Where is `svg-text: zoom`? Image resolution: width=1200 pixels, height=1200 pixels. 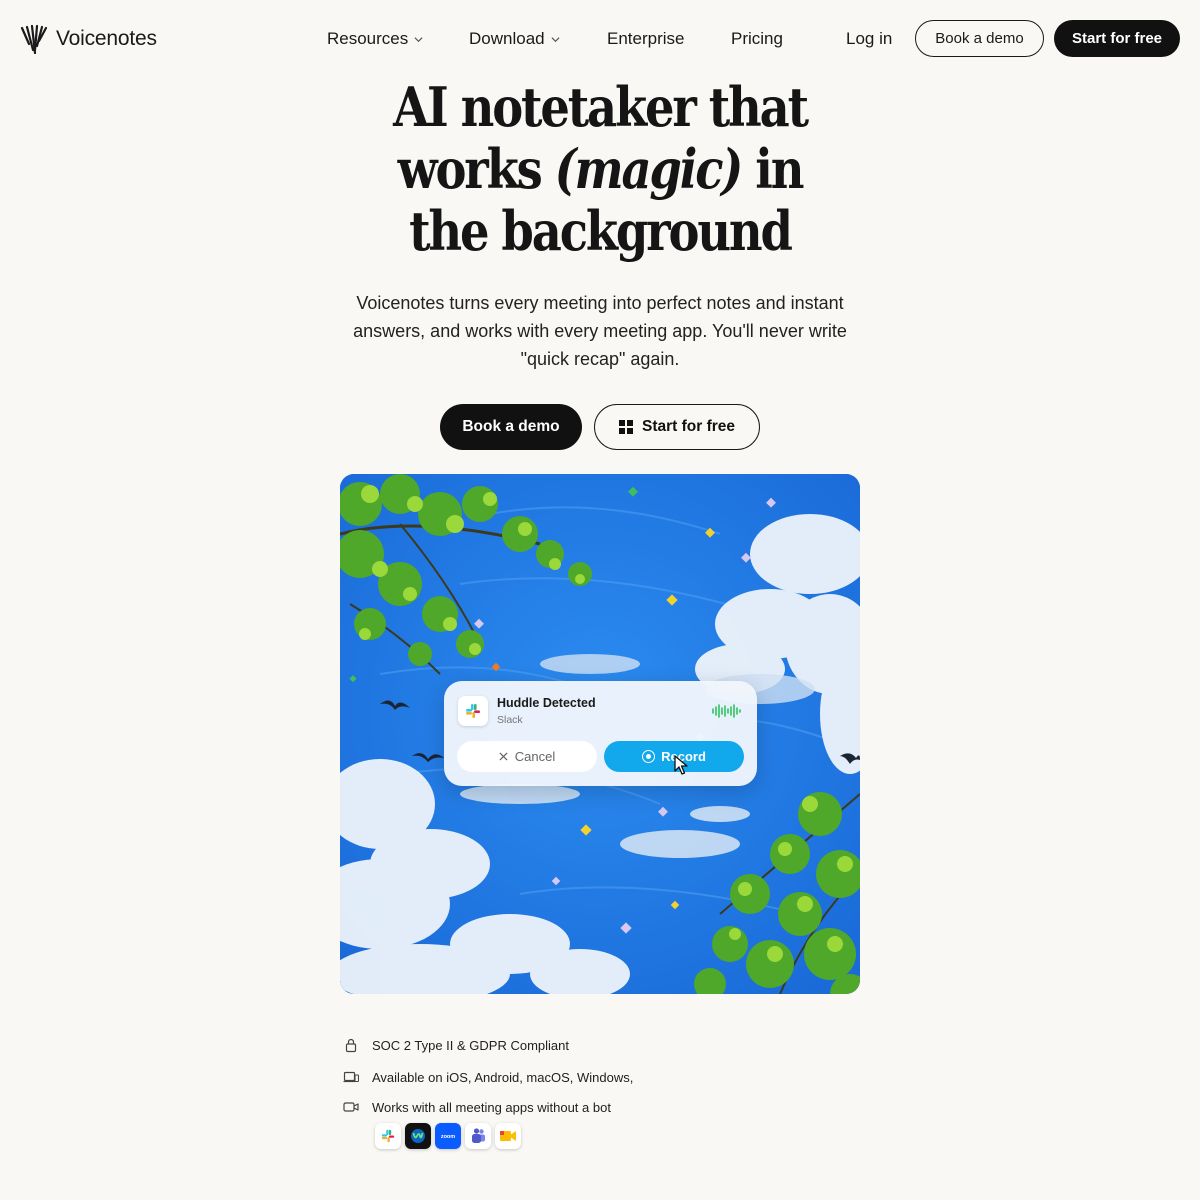
svg-text: zoom is located at coordinates (448, 1137).